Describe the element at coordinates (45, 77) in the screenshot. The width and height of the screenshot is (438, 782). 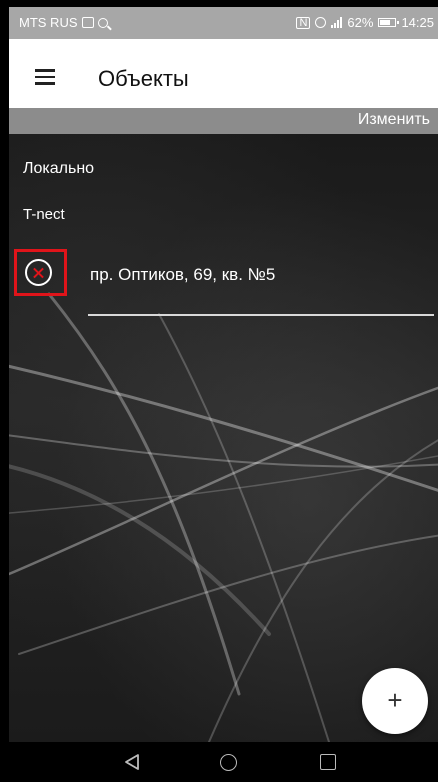
I see `hamburger-icon` at that location.